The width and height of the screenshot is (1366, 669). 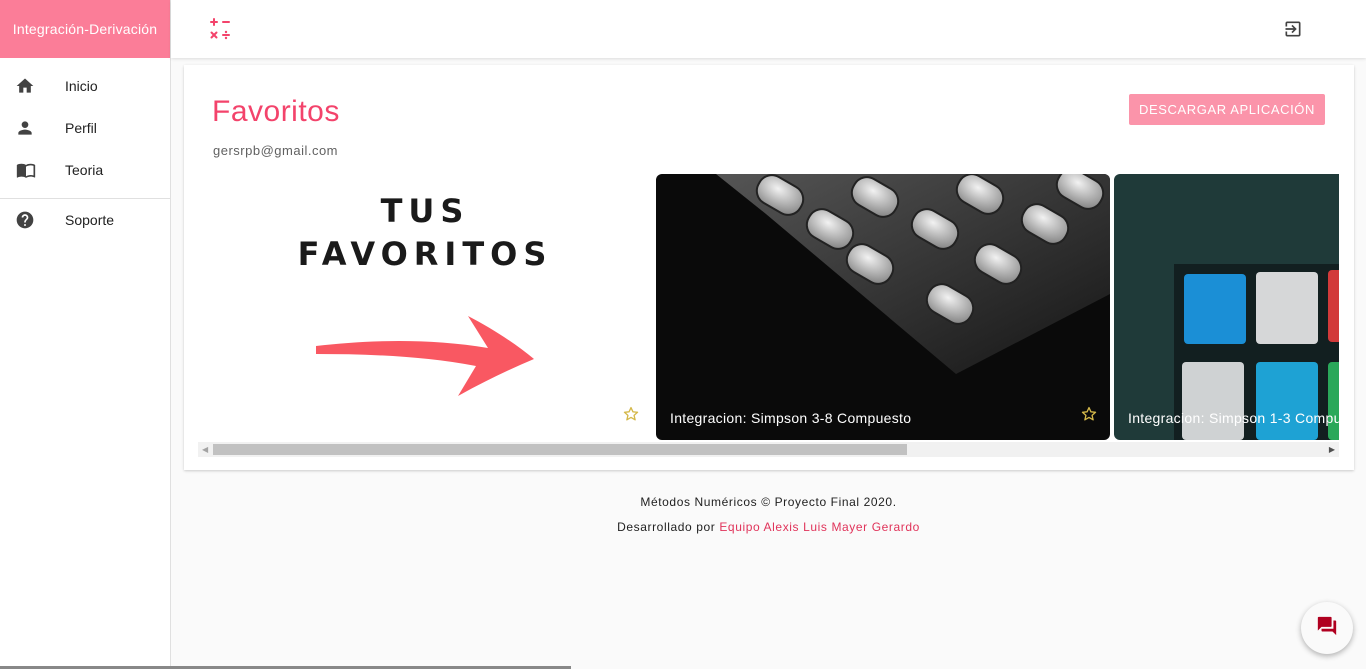 I want to click on favorite-tile-simpson-1-3: Integracion: Simpson 1-3 Compuesto, so click(x=1226, y=307).